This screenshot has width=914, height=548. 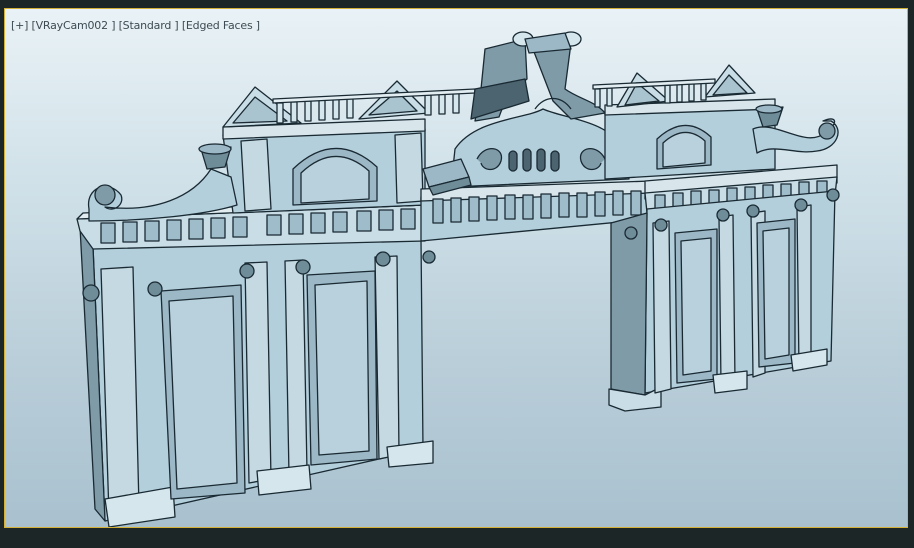 I want to click on left-scroll-ornament, so click(x=162, y=182).